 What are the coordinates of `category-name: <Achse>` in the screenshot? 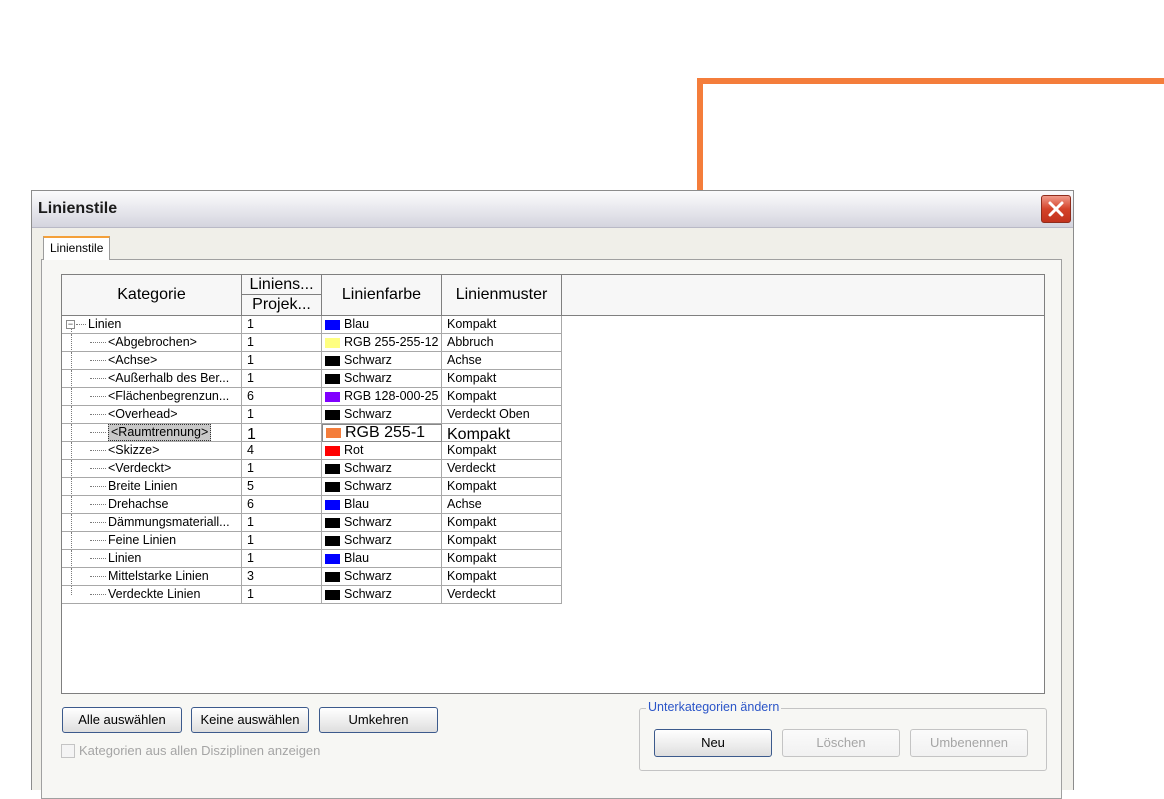 It's located at (133, 360).